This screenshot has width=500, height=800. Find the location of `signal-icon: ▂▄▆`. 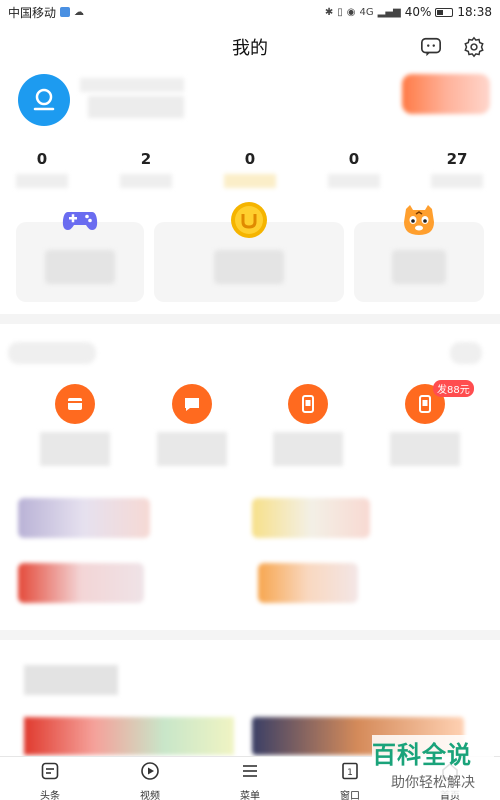

signal-icon: ▂▄▆ is located at coordinates (389, 12).